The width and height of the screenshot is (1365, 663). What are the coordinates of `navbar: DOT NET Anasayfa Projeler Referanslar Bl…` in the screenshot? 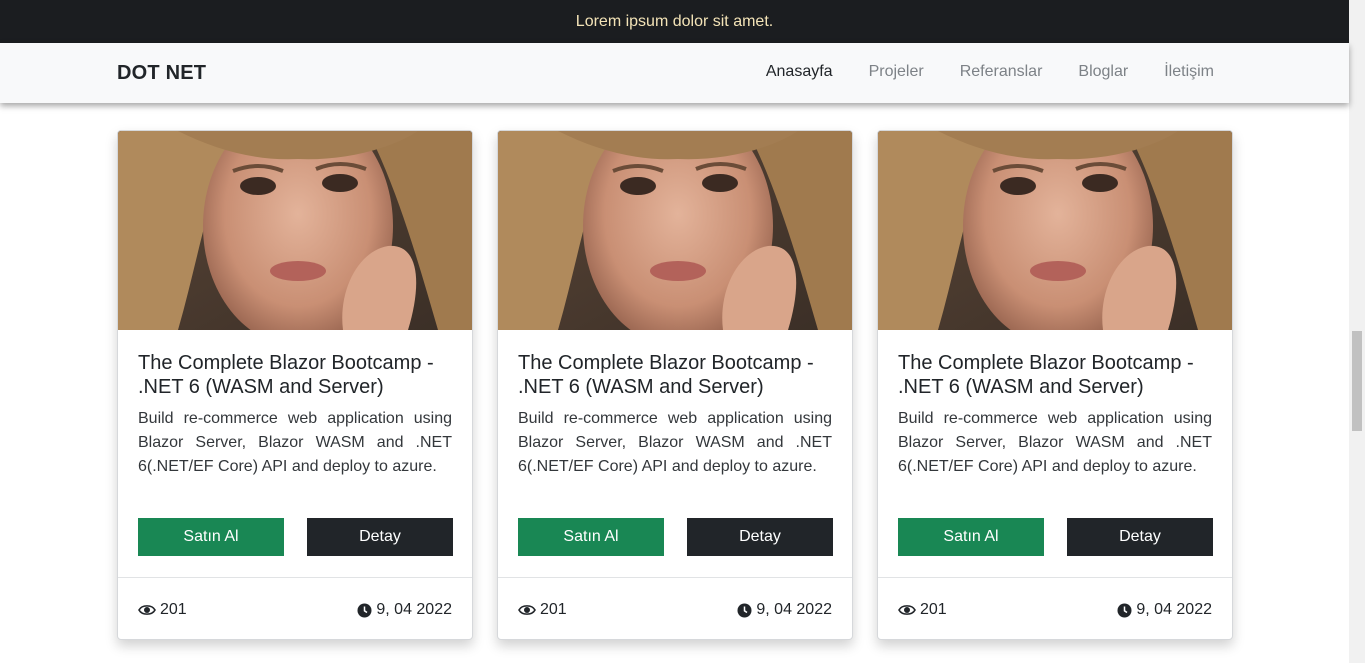 It's located at (674, 73).